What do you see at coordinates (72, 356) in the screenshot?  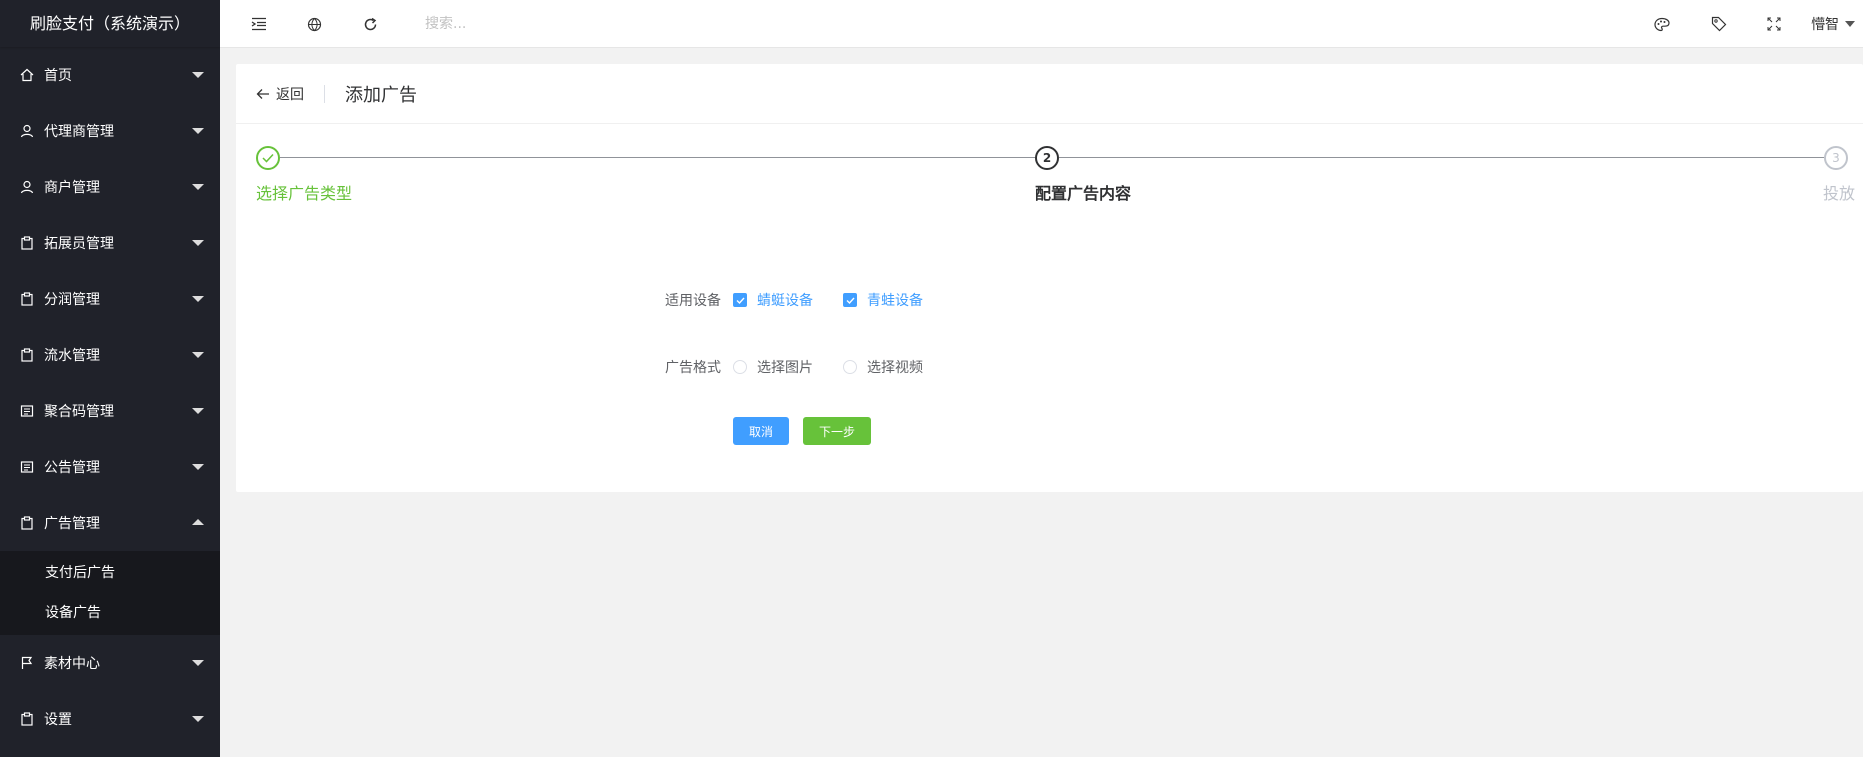 I see `sidebar-item-label: 流水管理` at bounding box center [72, 356].